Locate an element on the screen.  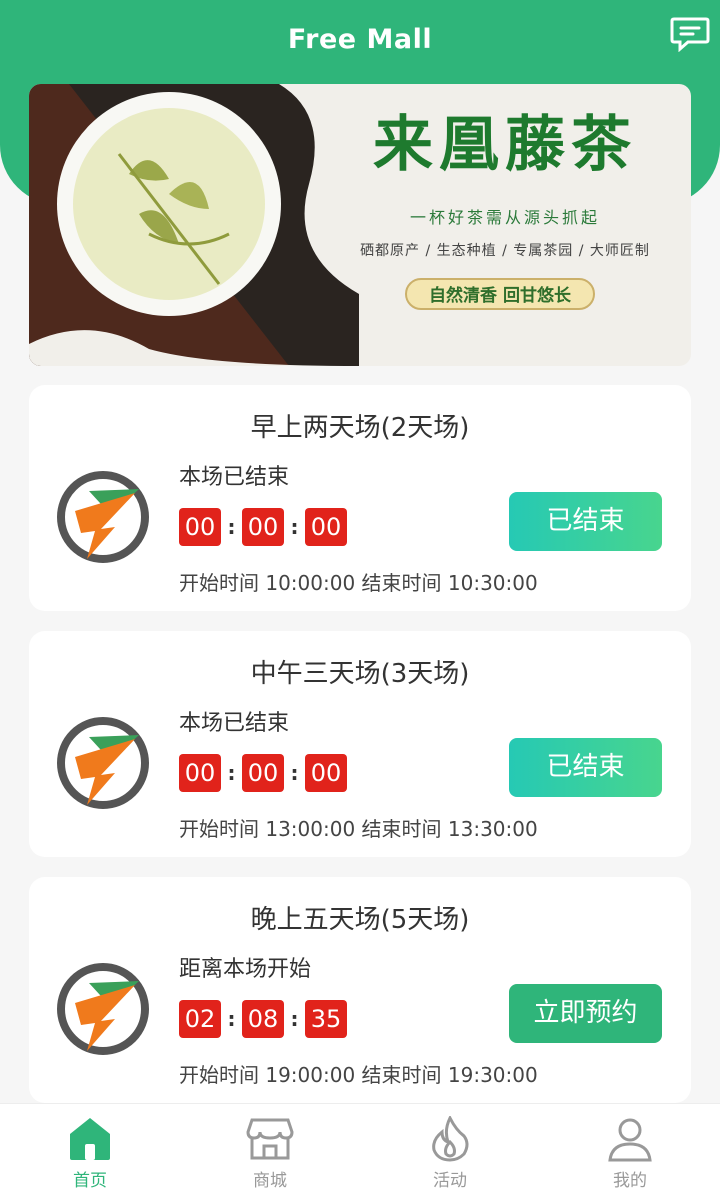
tab-home: 首页 is located at coordinates (90, 1153).